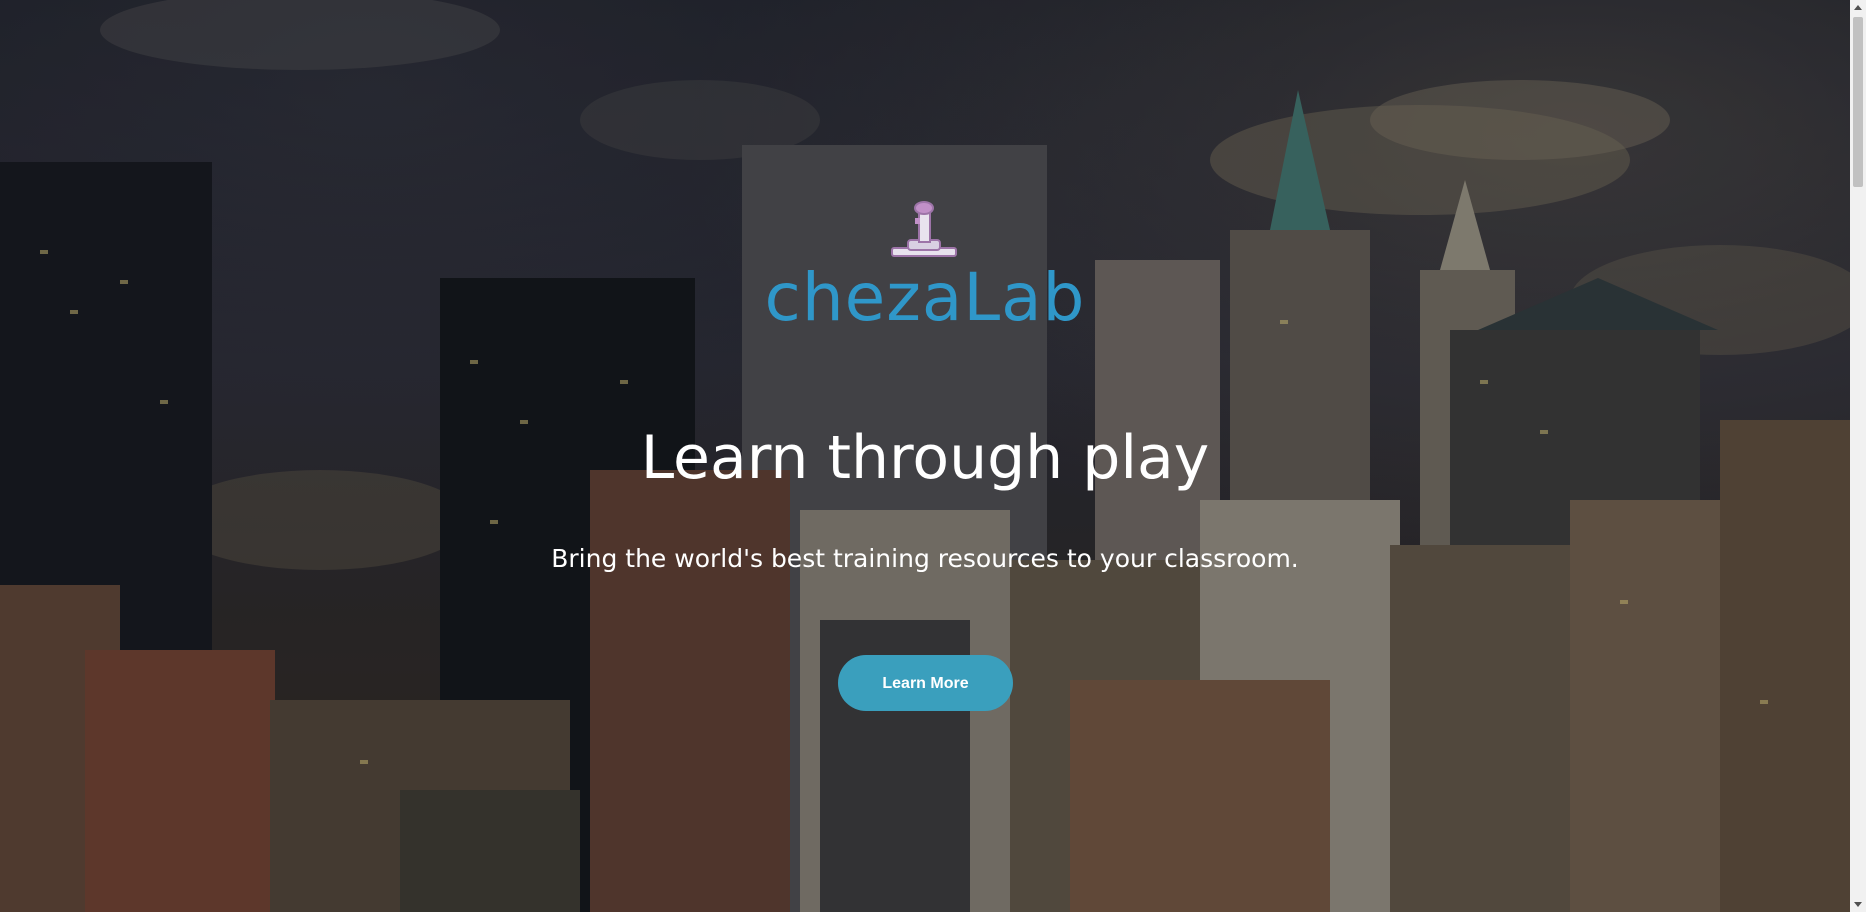 This screenshot has height=912, width=1866. What do you see at coordinates (1858, 904) in the screenshot?
I see `scroll-down-icon` at bounding box center [1858, 904].